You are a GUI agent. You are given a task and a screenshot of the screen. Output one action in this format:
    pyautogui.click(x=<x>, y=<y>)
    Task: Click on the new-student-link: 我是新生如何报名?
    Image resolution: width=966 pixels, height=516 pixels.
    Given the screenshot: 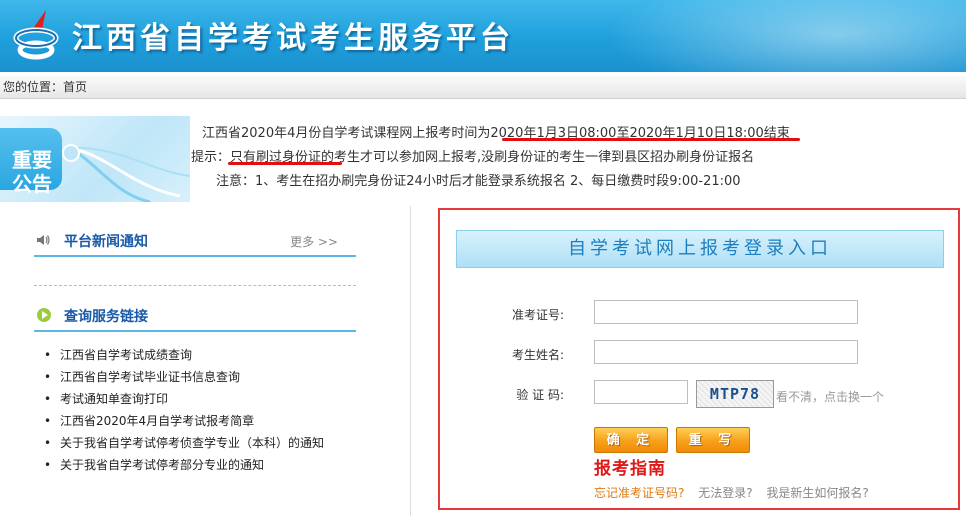 What is the action you would take?
    pyautogui.click(x=817, y=493)
    